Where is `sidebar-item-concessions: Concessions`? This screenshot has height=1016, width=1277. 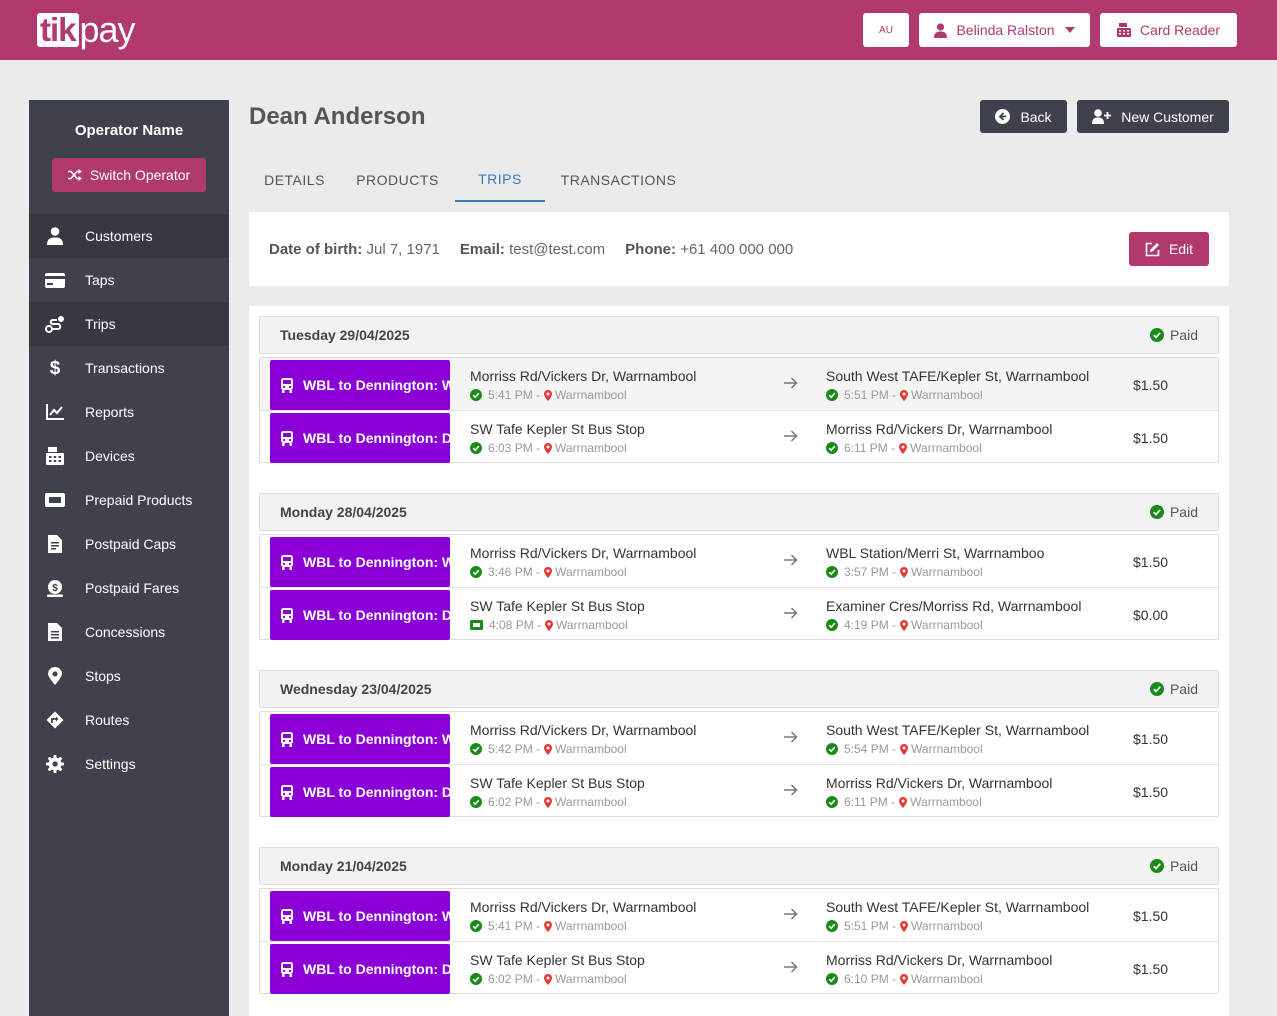 sidebar-item-concessions: Concessions is located at coordinates (129, 632).